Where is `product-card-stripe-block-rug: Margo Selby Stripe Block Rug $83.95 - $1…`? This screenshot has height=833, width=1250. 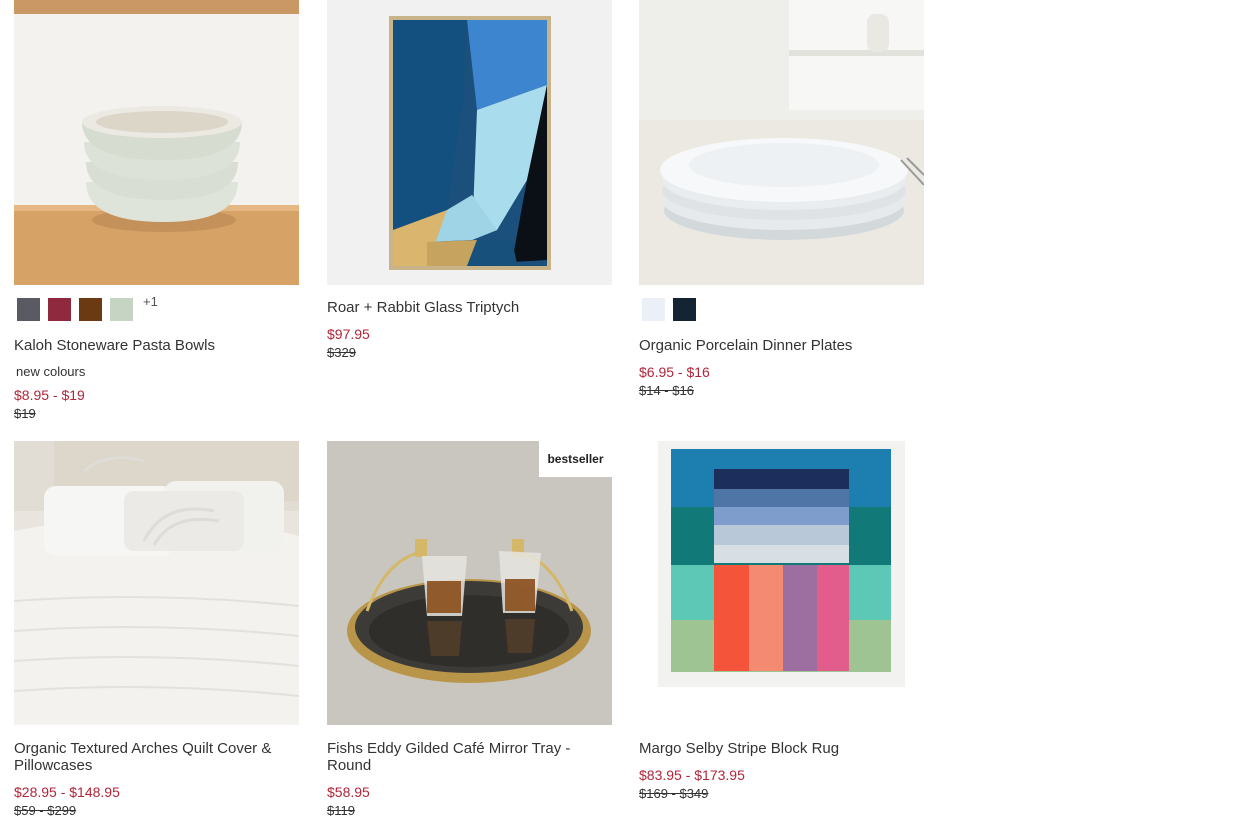 product-card-stripe-block-rug: Margo Selby Stripe Block Rug $83.95 - $1… is located at coordinates (781, 621).